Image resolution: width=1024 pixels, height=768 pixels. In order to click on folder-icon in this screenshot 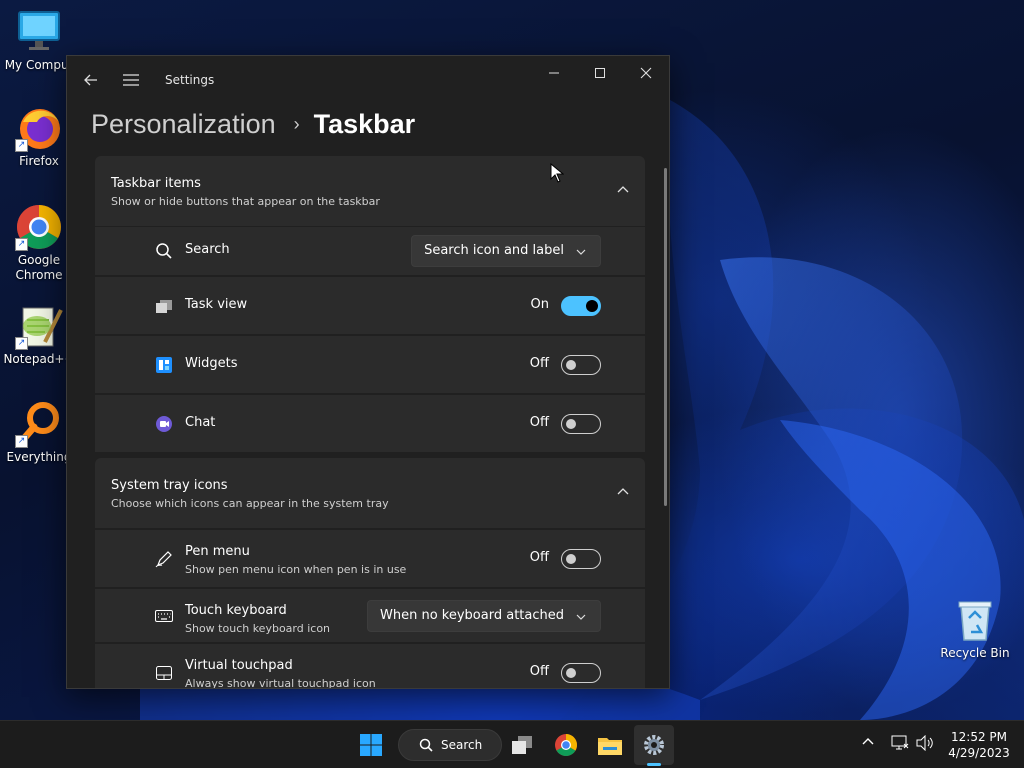, I will do `click(610, 746)`.